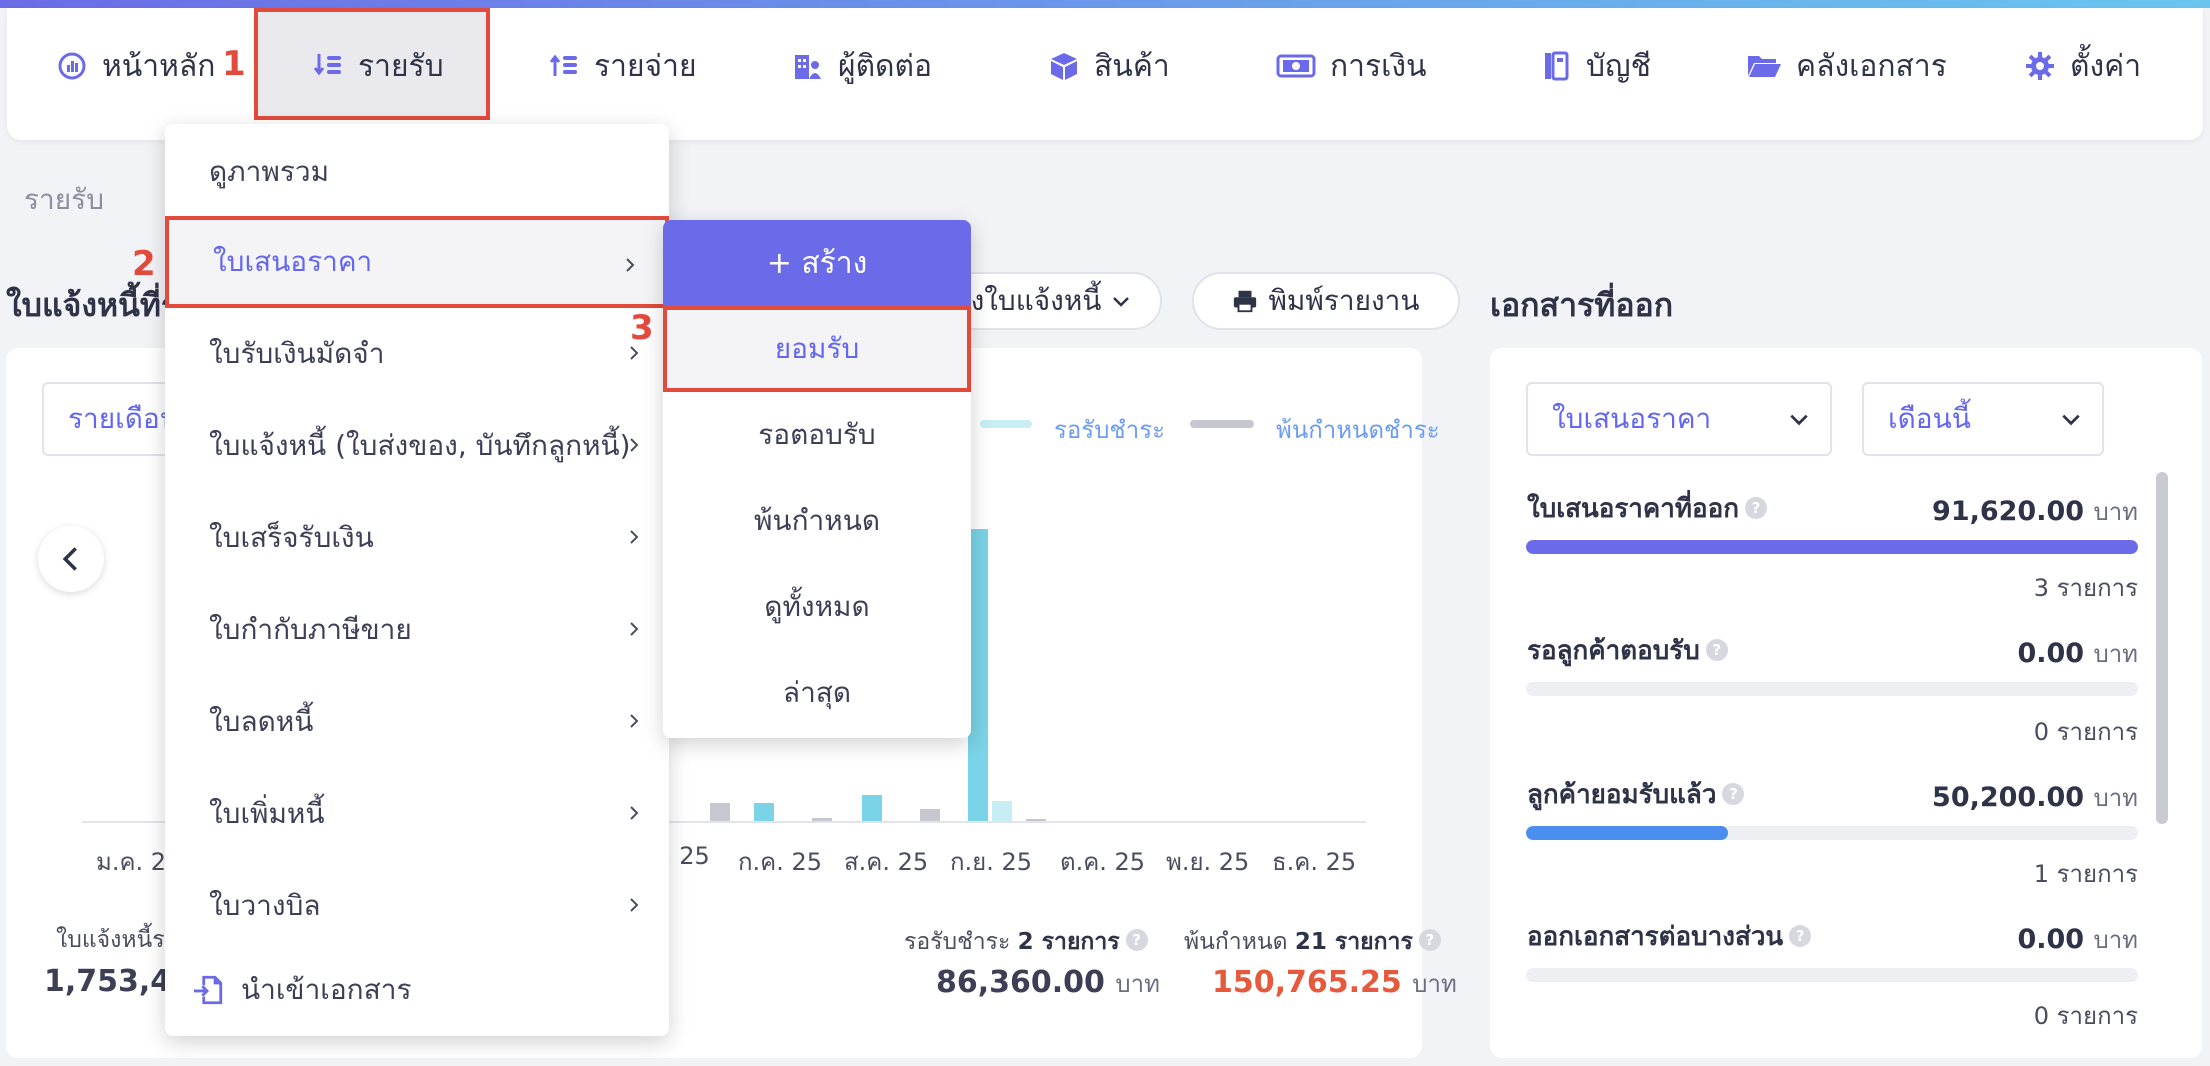 The width and height of the screenshot is (2210, 1066). I want to click on income-icon, so click(327, 65).